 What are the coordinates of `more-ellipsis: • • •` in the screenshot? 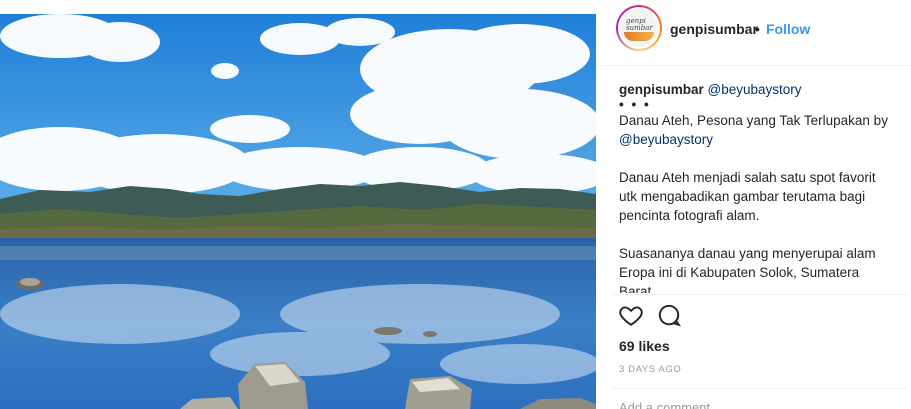 It's located at (757, 105).